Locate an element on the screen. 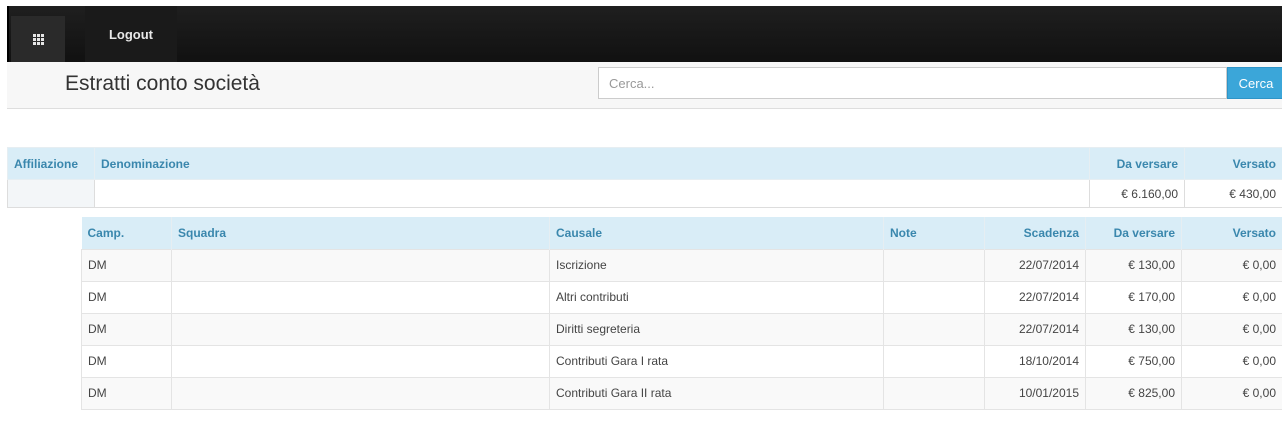 The height and width of the screenshot is (432, 1282). column-header-note: Note is located at coordinates (934, 233).